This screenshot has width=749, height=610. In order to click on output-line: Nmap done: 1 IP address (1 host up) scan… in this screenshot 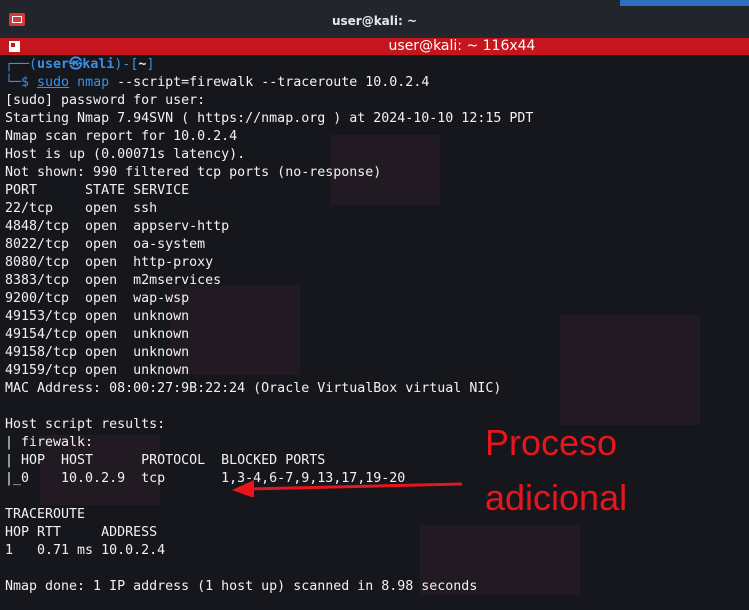, I will do `click(241, 586)`.